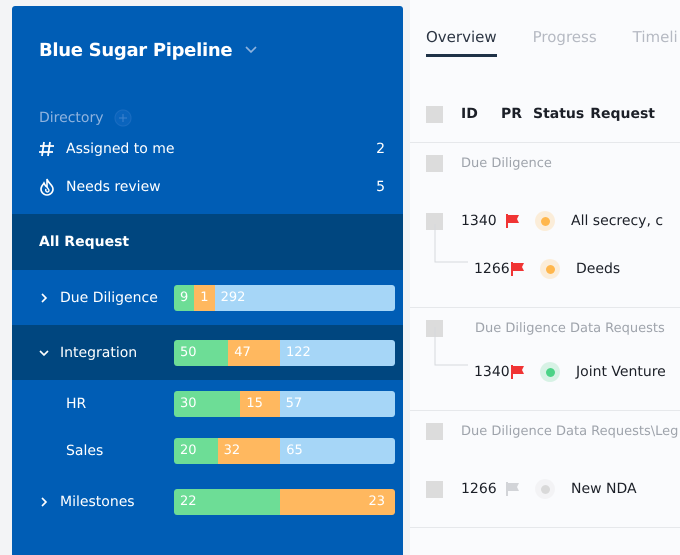 The height and width of the screenshot is (555, 680). What do you see at coordinates (123, 118) in the screenshot?
I see `add-icon` at bounding box center [123, 118].